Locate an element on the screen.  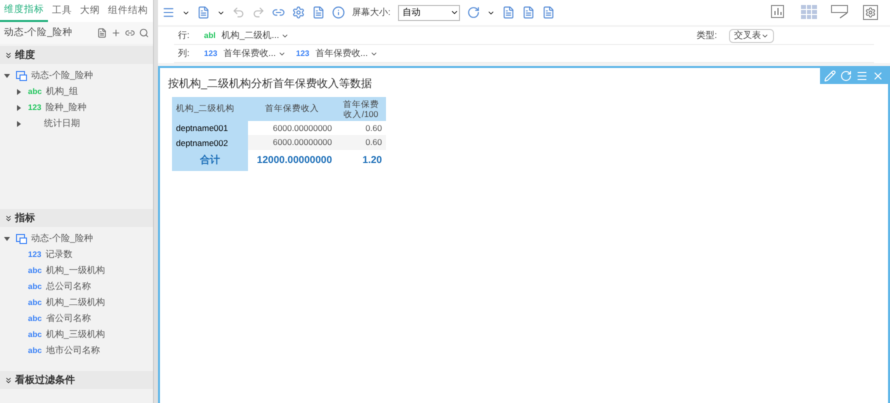
screen-size-label: 屏幕大小: is located at coordinates (371, 12).